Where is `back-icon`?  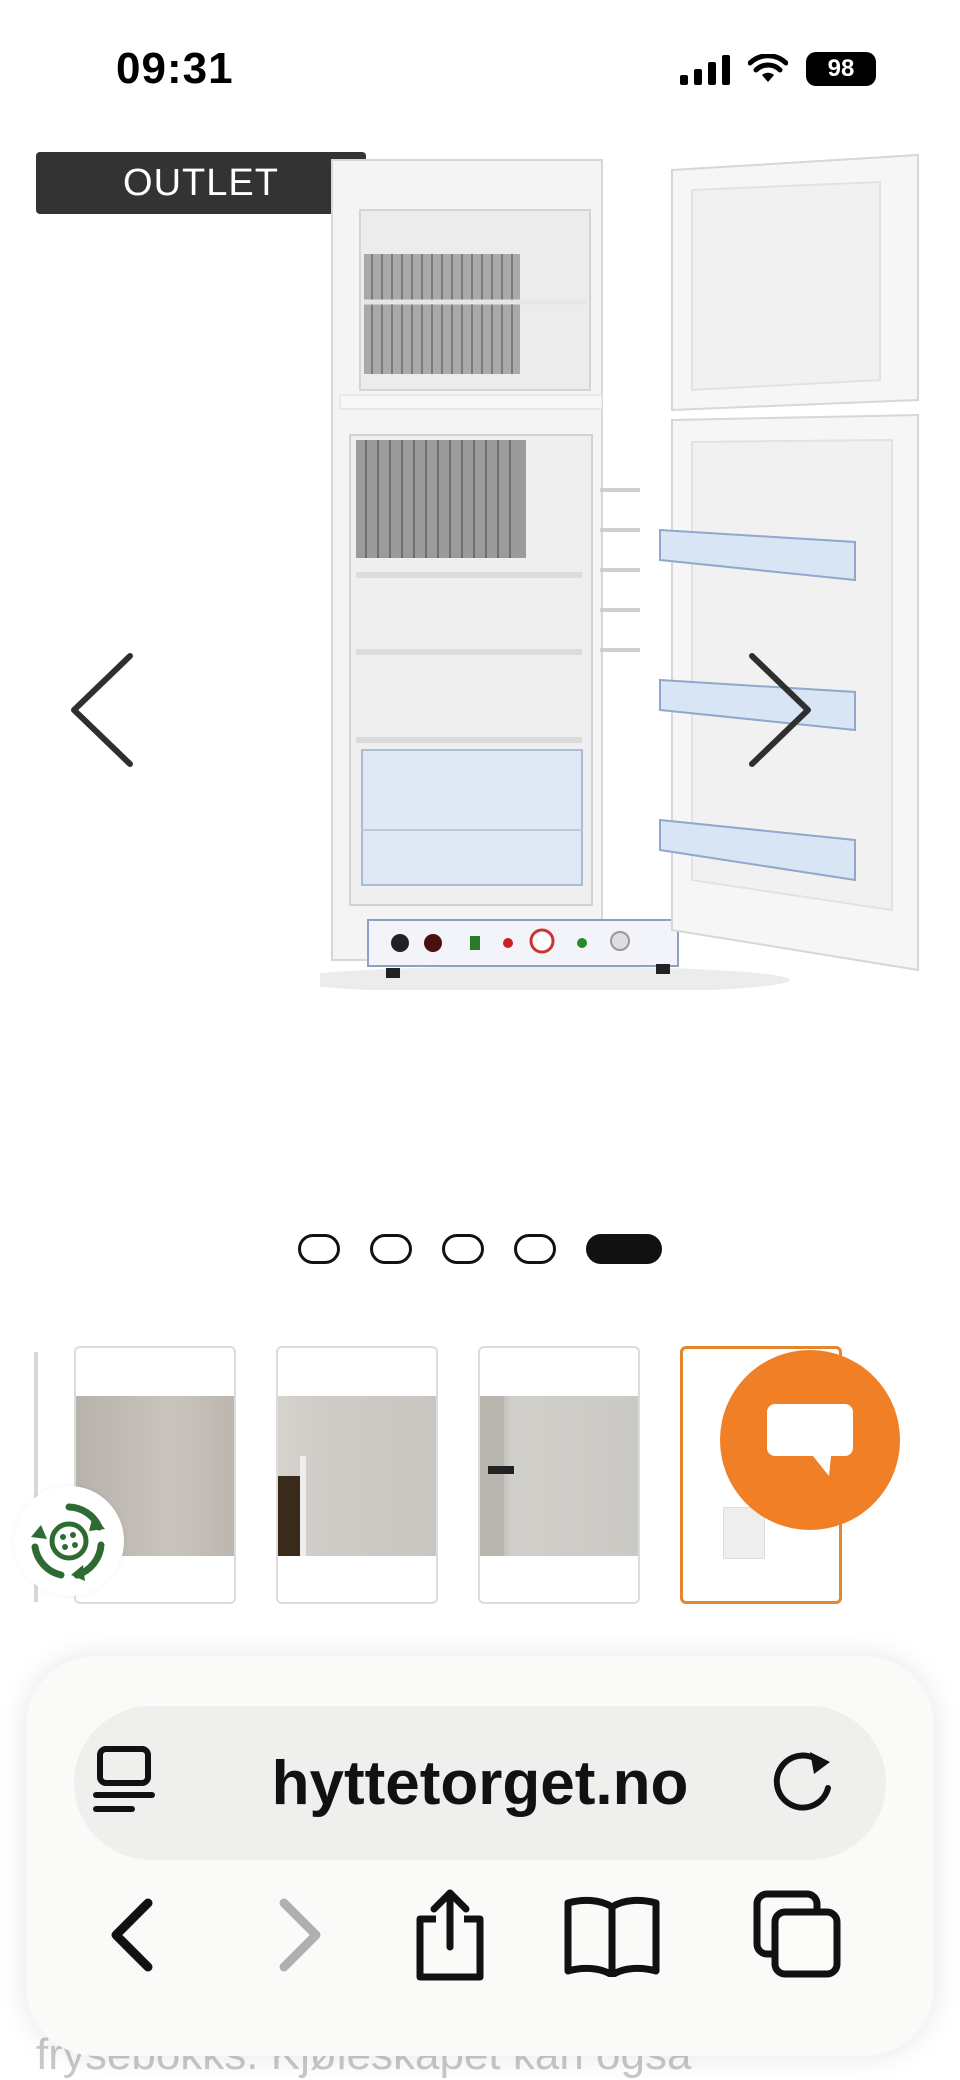 back-icon is located at coordinates (132, 1935).